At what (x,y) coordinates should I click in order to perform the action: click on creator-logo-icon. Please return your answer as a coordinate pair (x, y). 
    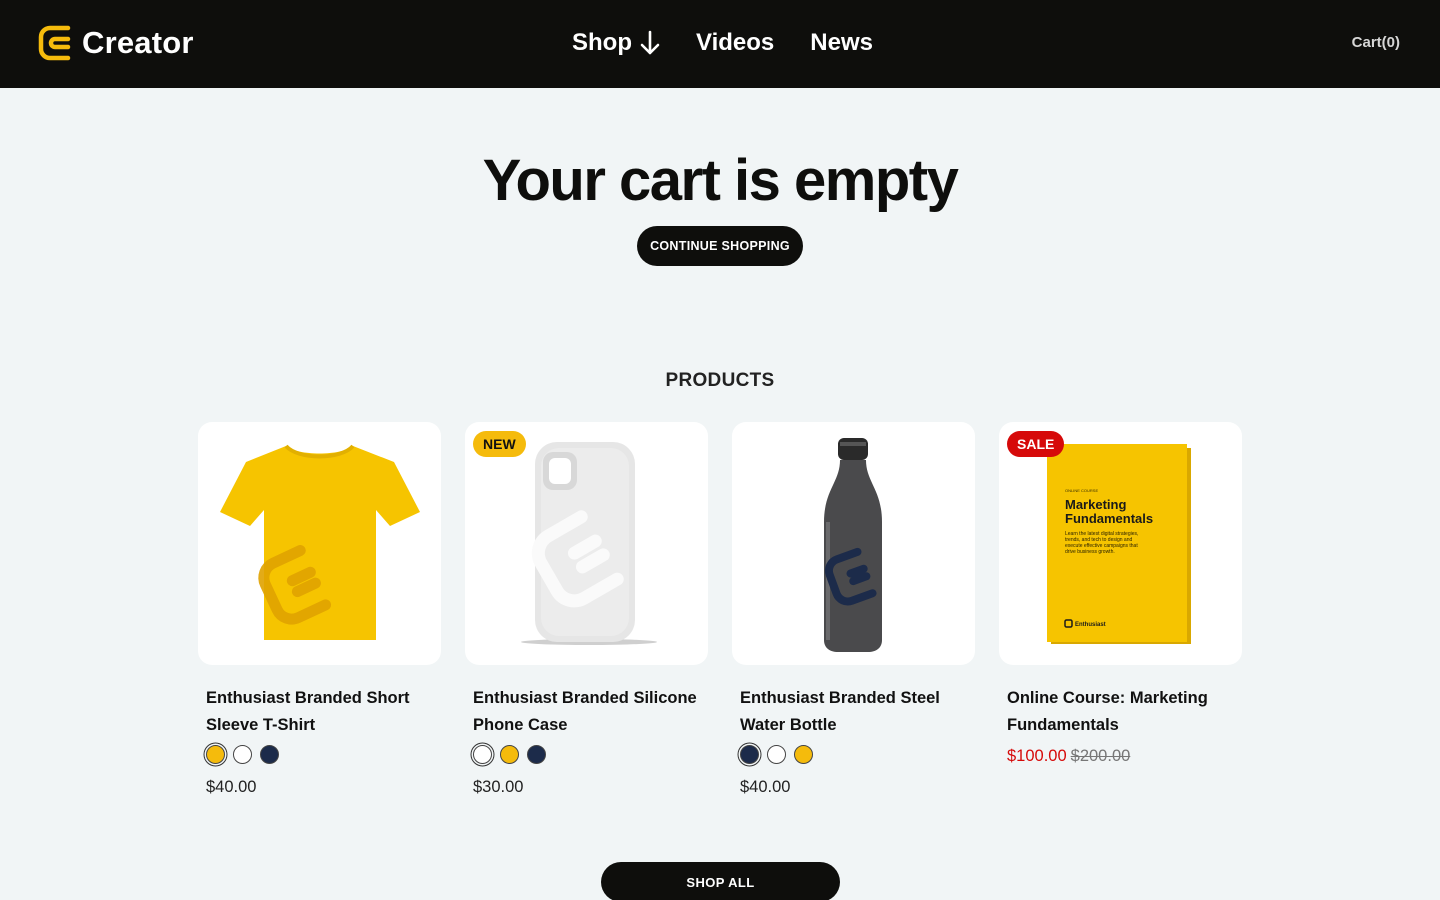
    Looking at the image, I should click on (54, 43).